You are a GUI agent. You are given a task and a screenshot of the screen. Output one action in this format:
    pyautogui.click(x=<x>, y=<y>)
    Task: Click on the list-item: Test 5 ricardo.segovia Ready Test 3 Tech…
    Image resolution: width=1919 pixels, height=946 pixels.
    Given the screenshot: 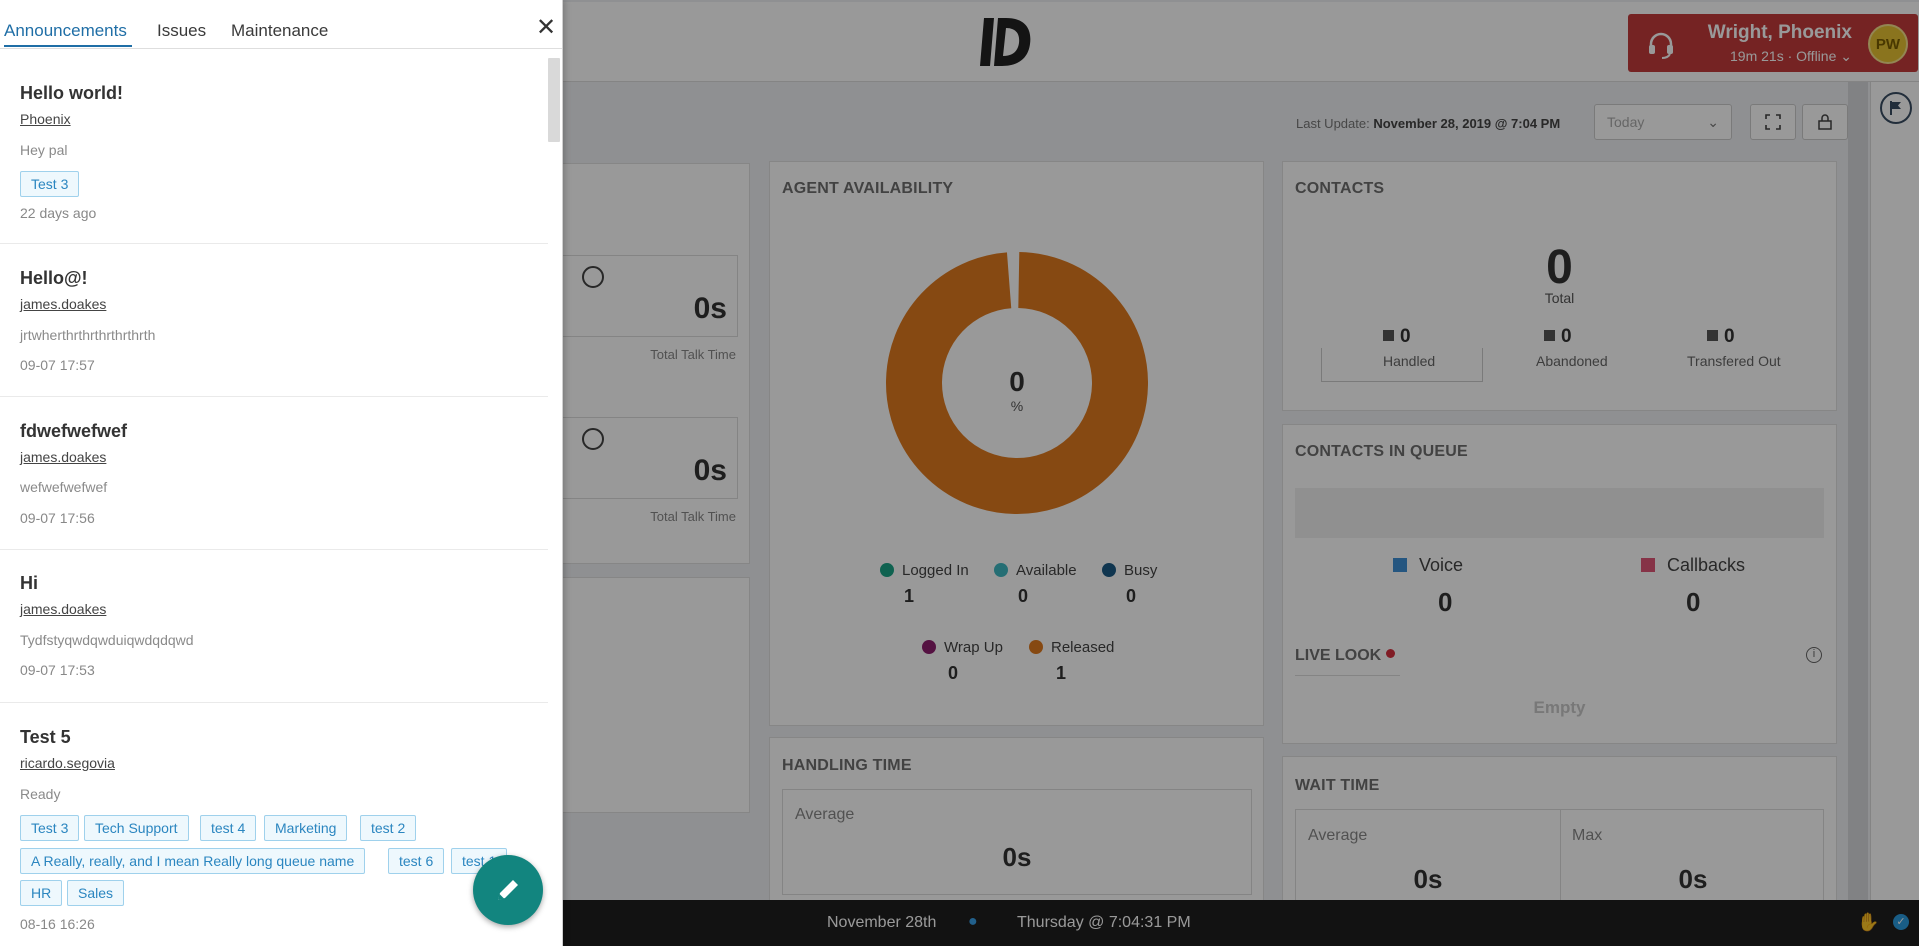 What is the action you would take?
    pyautogui.click(x=274, y=825)
    